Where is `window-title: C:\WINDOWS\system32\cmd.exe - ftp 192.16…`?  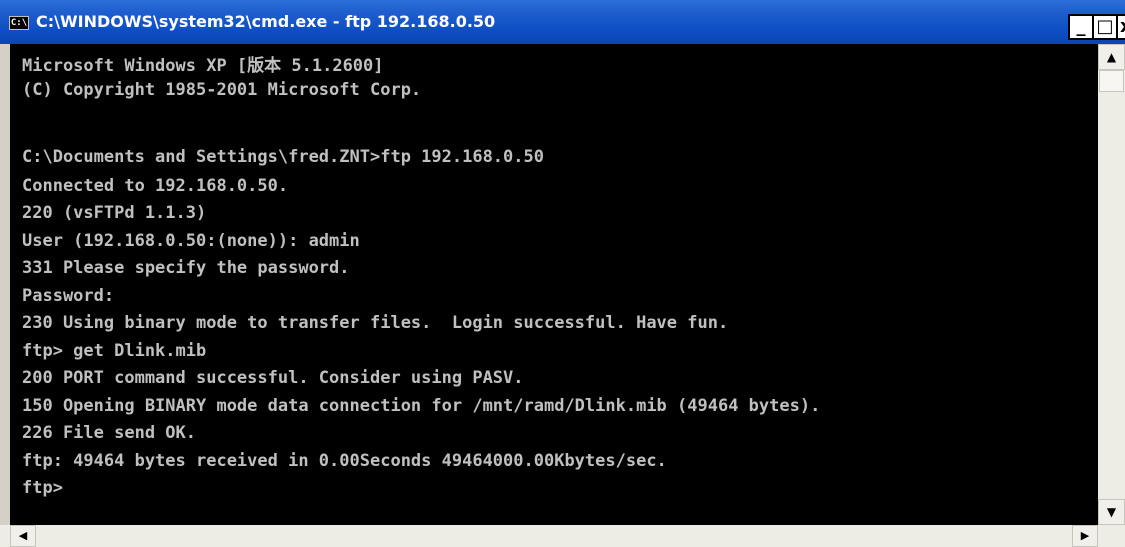 window-title: C:\WINDOWS\system32\cmd.exe - ftp 192.16… is located at coordinates (266, 21).